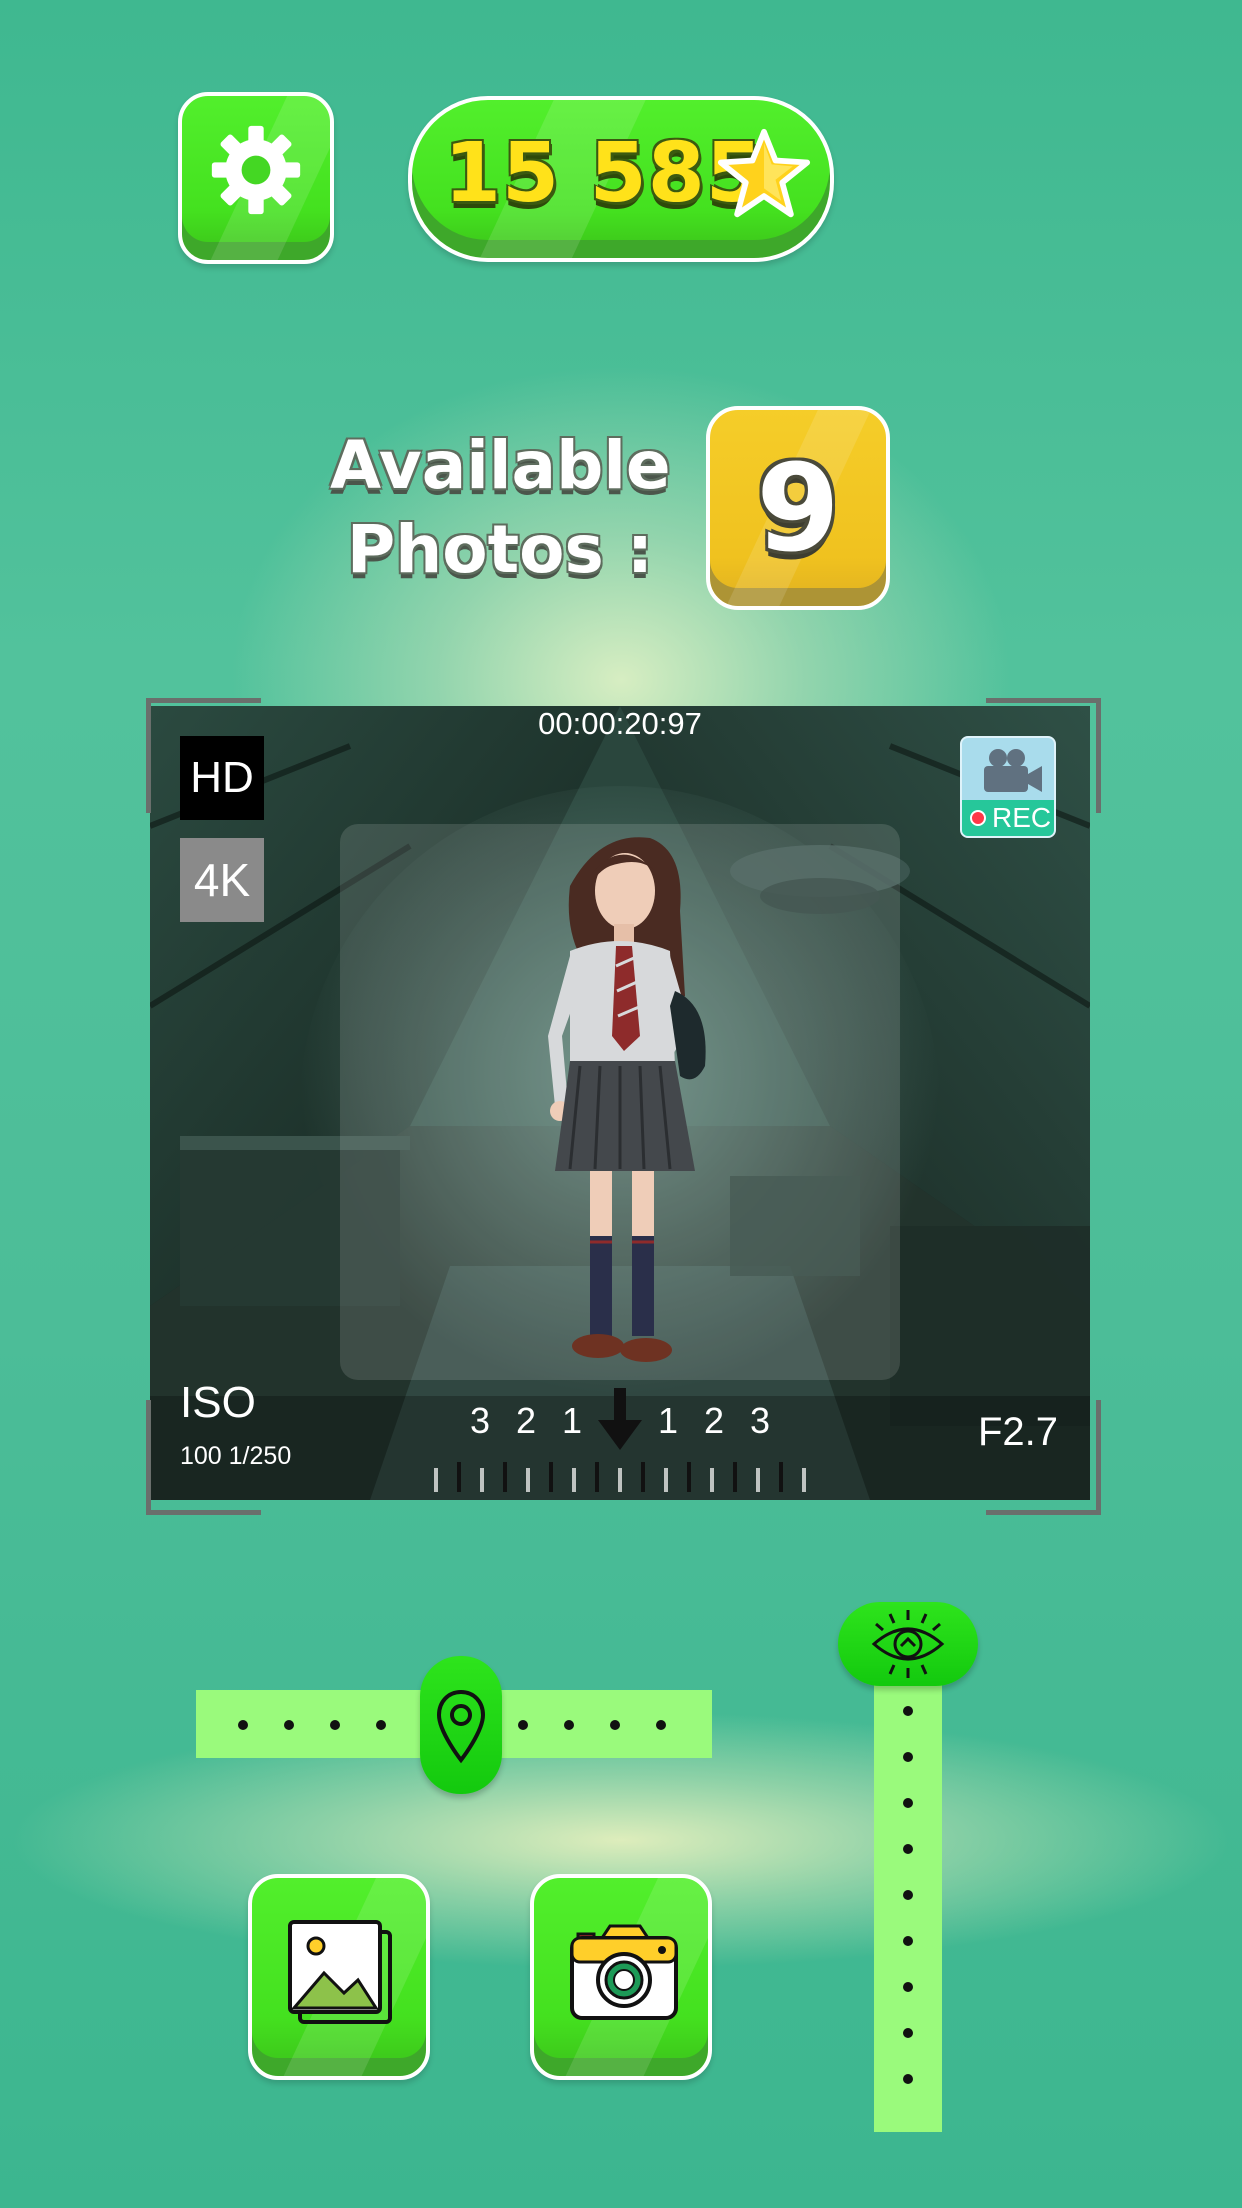  I want to click on camera-button, so click(621, 1977).